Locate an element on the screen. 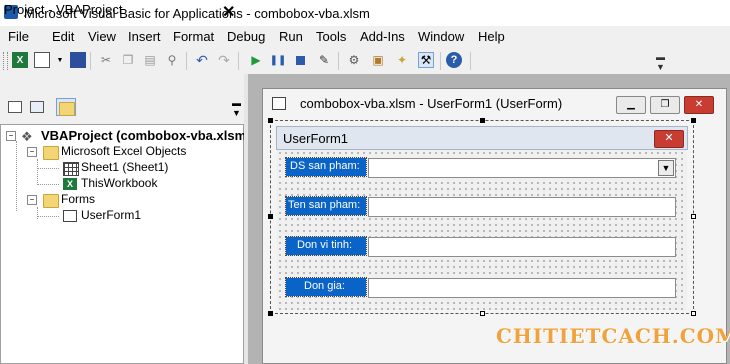  textbox-don-gia is located at coordinates (522, 288).